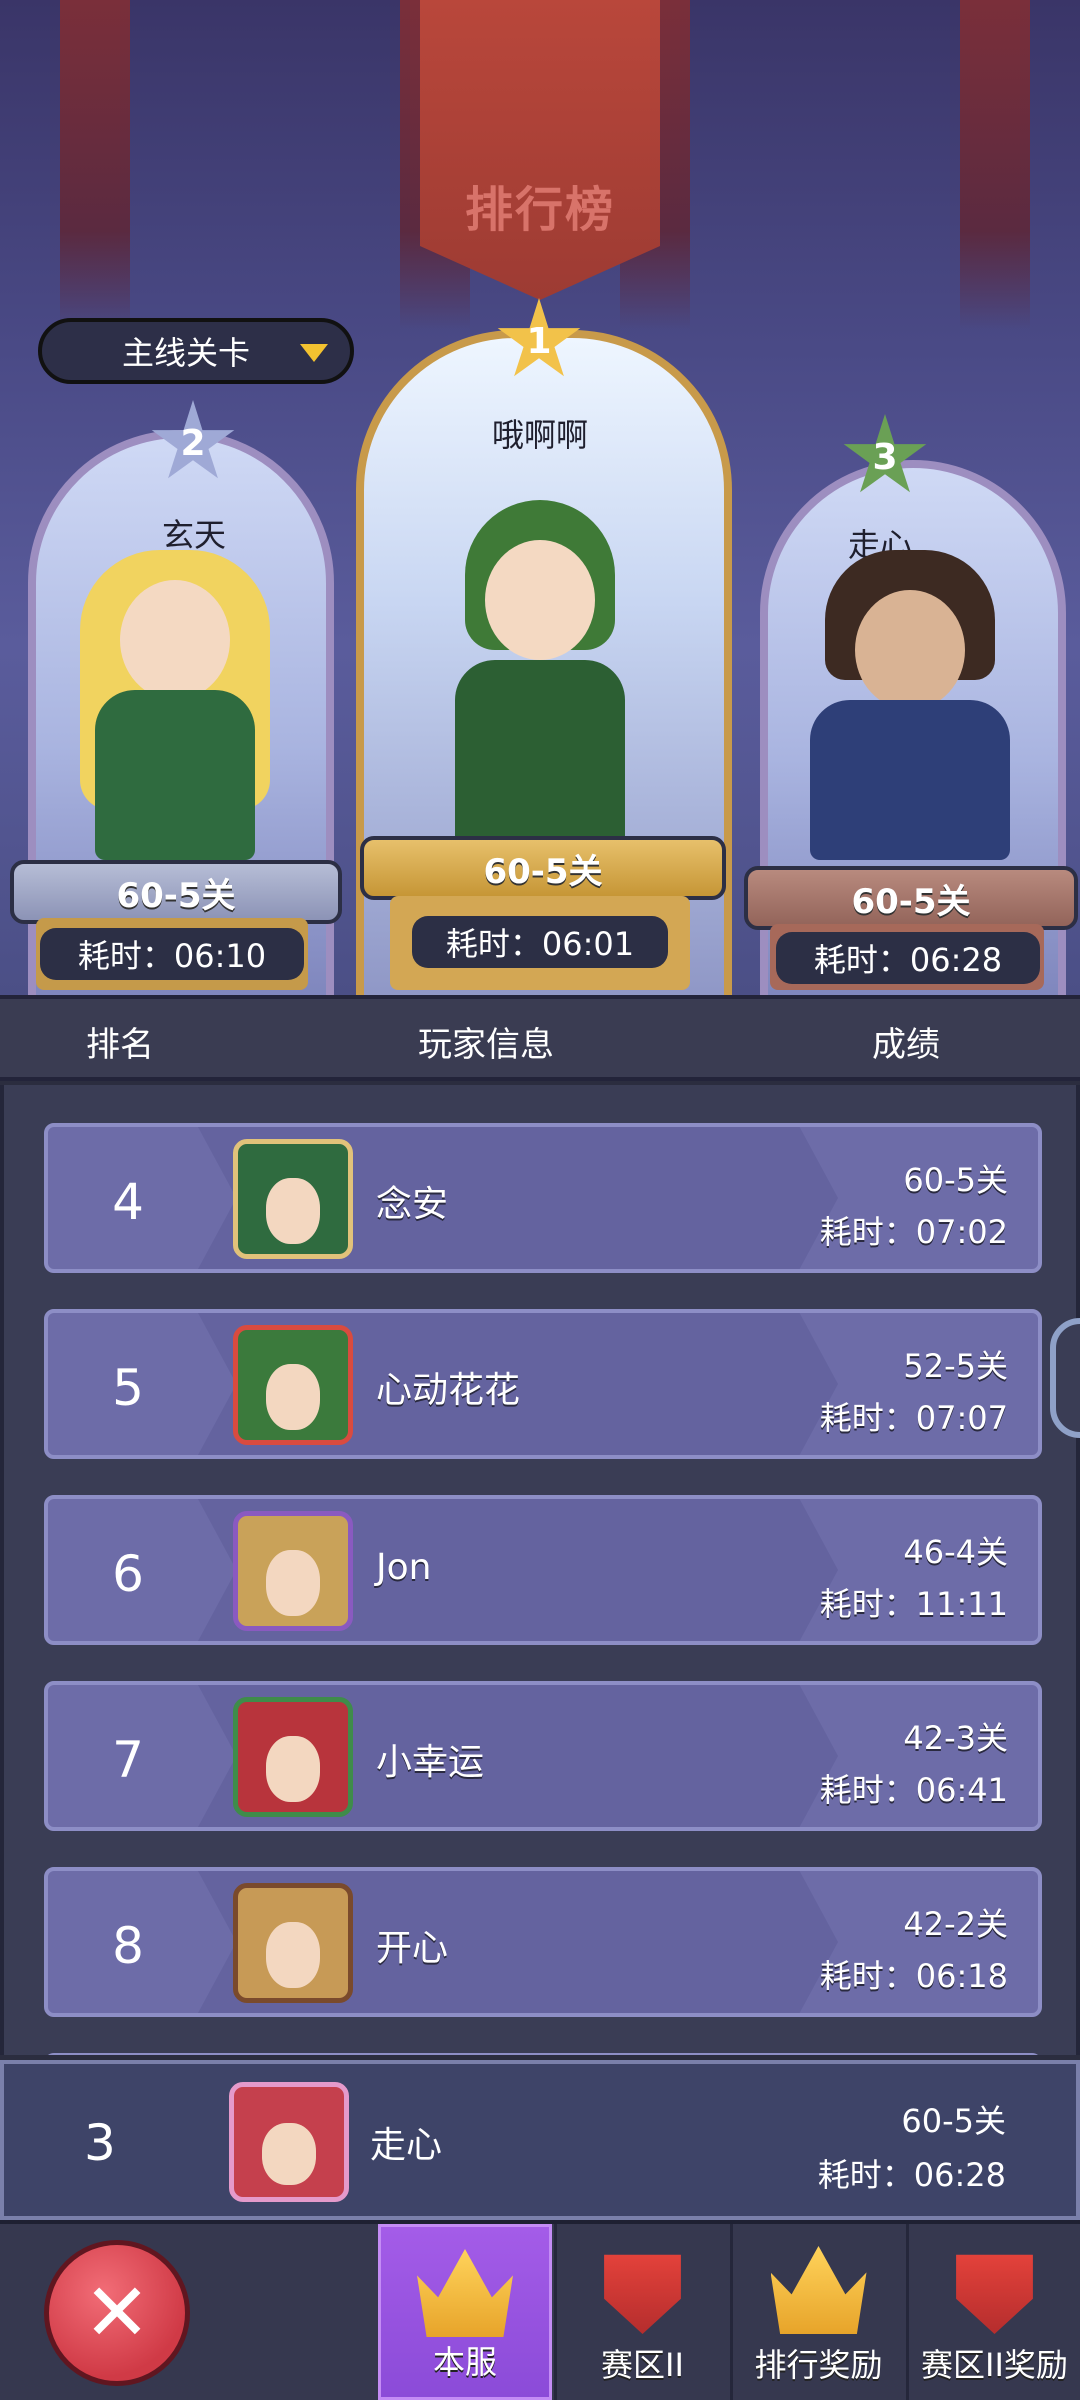  What do you see at coordinates (955, 1552) in the screenshot?
I see `row-stage: 46-4关` at bounding box center [955, 1552].